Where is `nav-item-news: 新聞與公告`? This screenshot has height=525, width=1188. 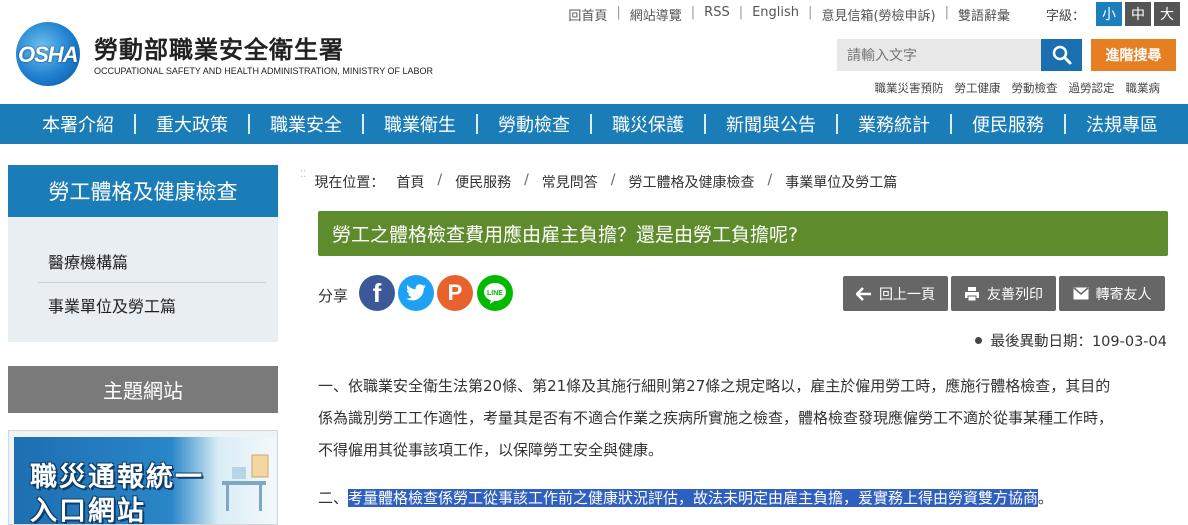
nav-item-news: 新聞與公告 is located at coordinates (771, 124).